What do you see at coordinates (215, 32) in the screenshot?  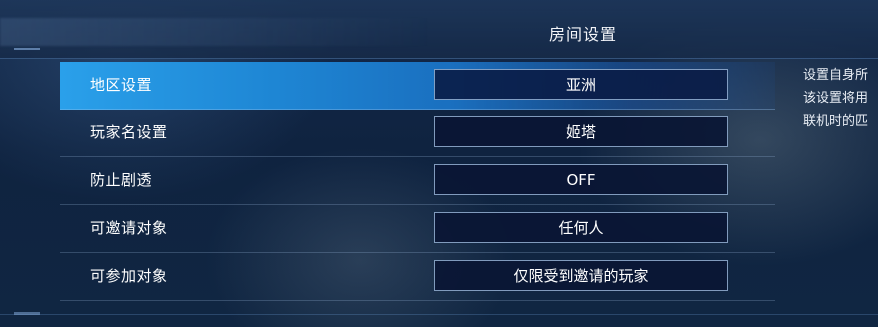 I see `header-left-area` at bounding box center [215, 32].